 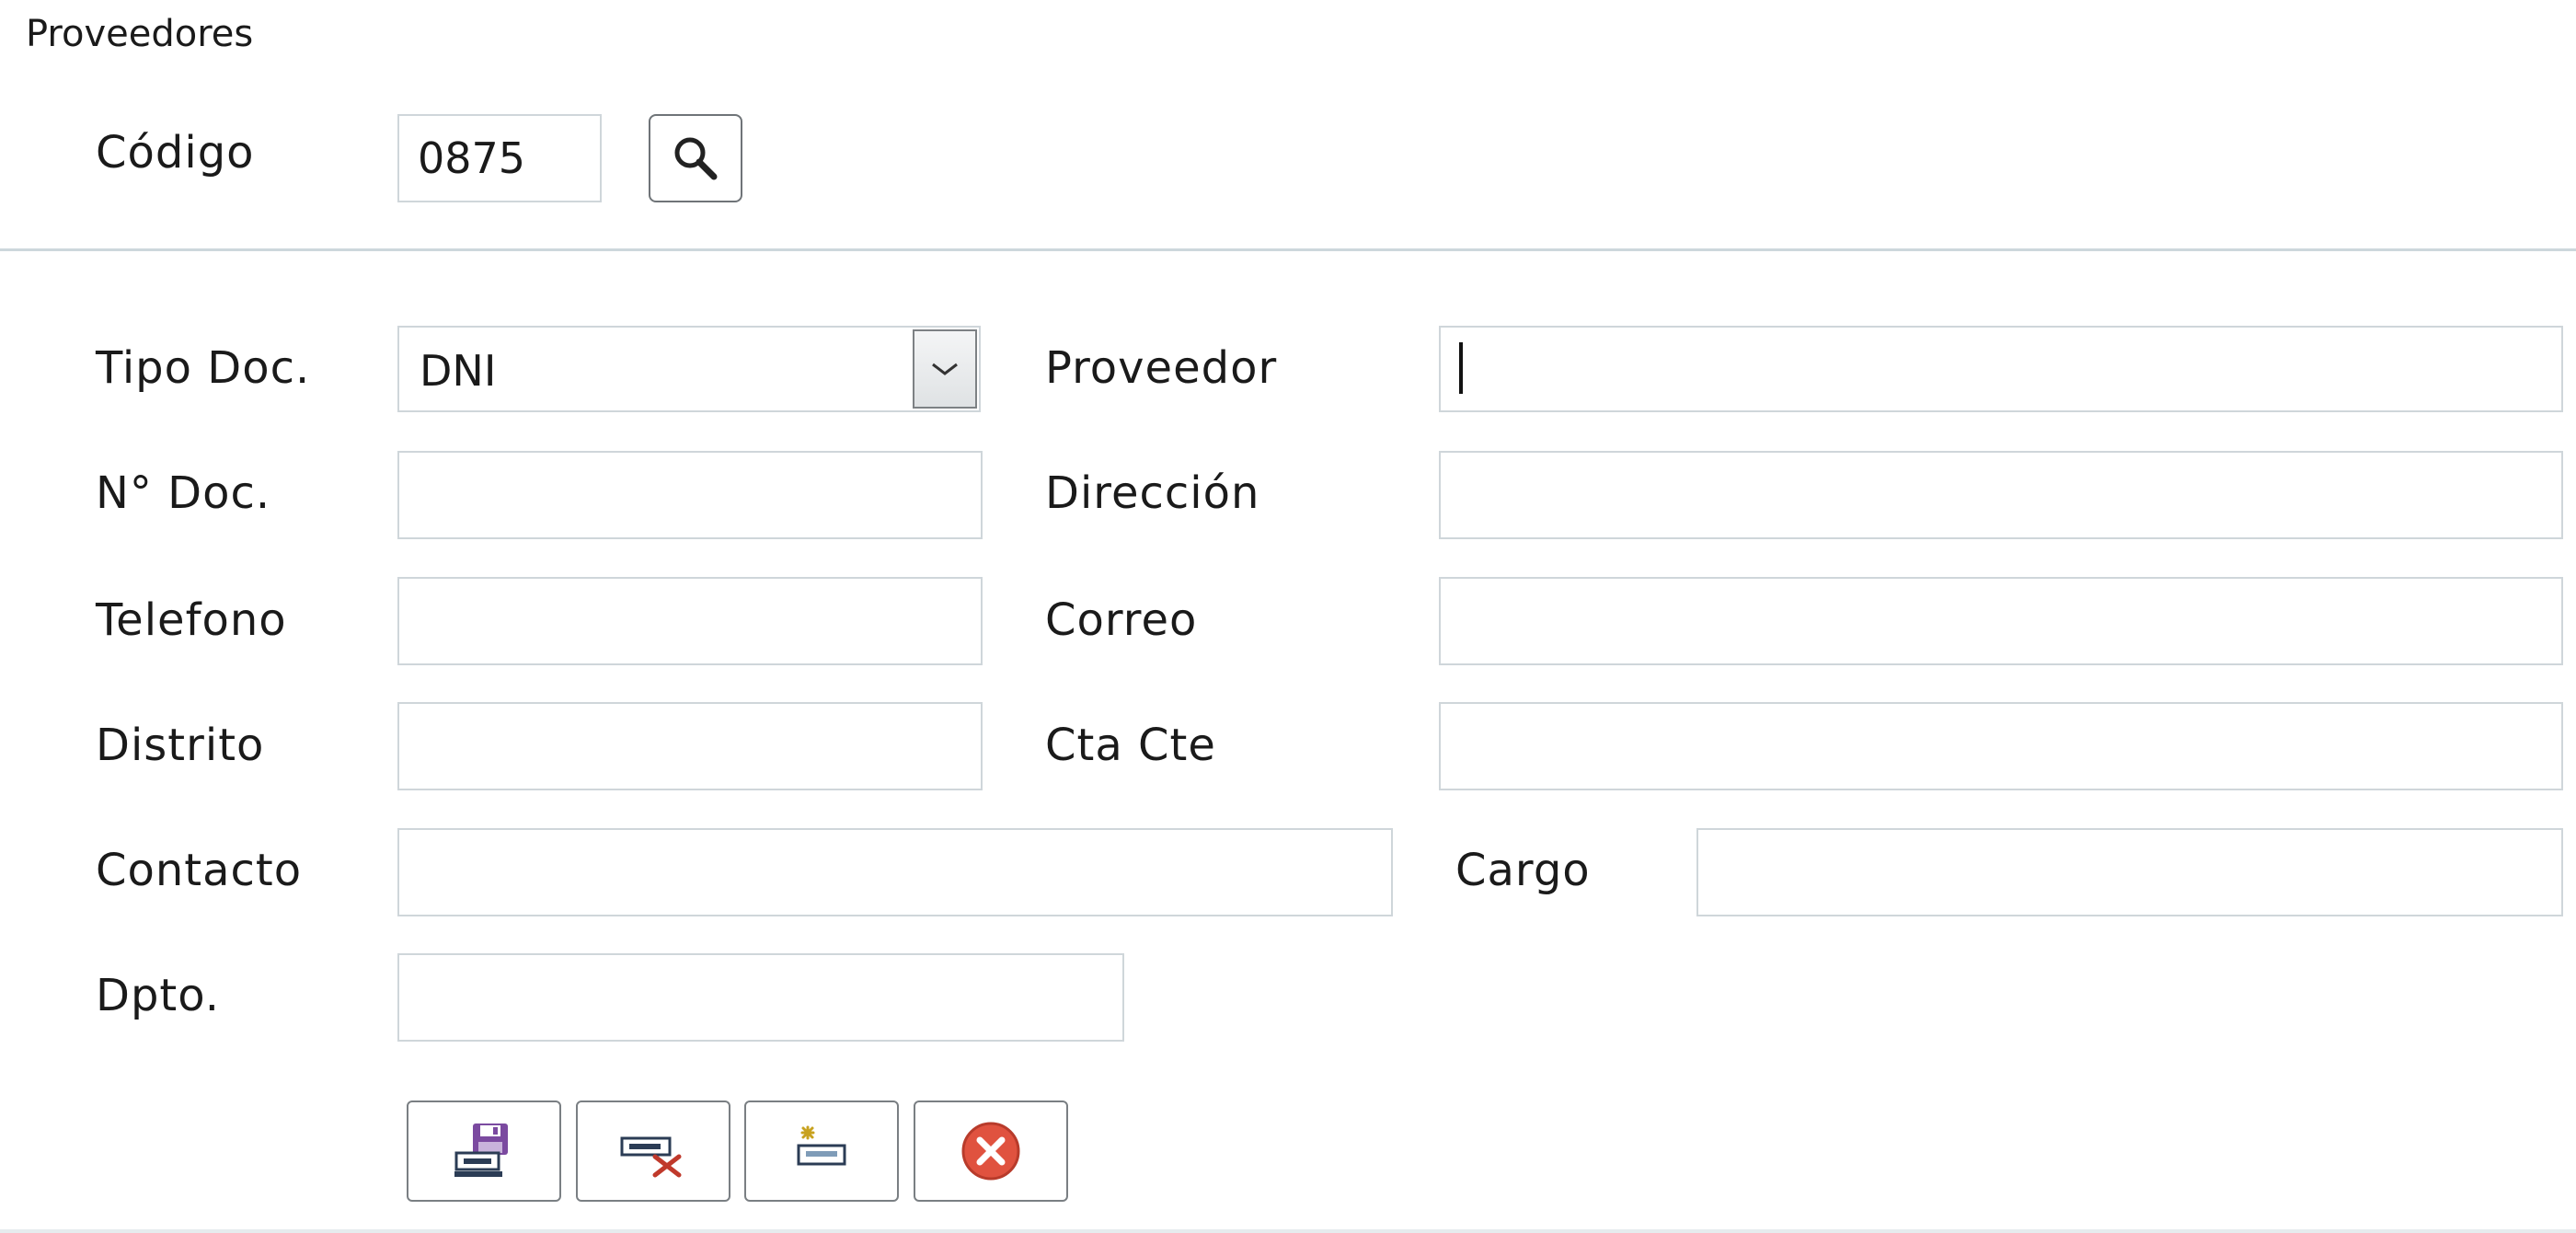 What do you see at coordinates (690, 495) in the screenshot?
I see `n-doc-input` at bounding box center [690, 495].